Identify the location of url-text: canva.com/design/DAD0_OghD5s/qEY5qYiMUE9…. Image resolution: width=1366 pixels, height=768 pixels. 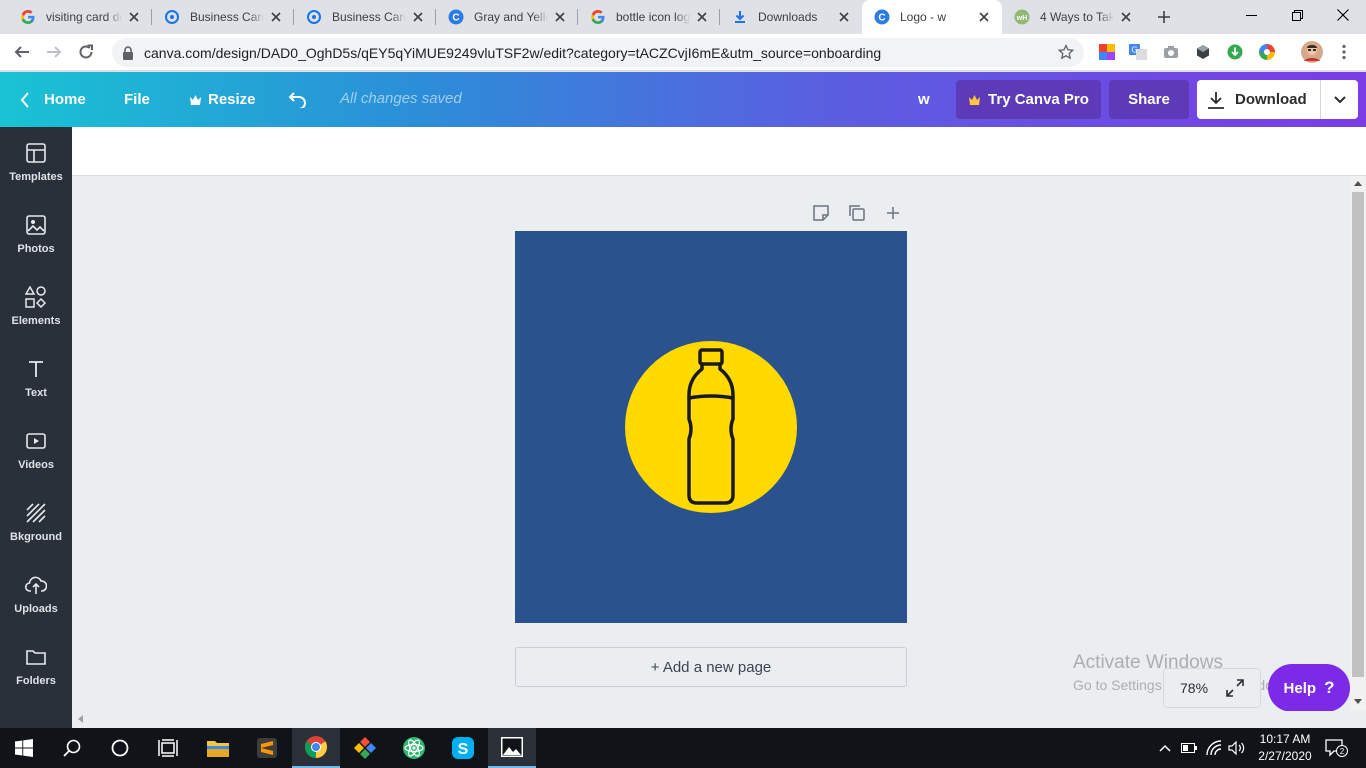
(512, 53).